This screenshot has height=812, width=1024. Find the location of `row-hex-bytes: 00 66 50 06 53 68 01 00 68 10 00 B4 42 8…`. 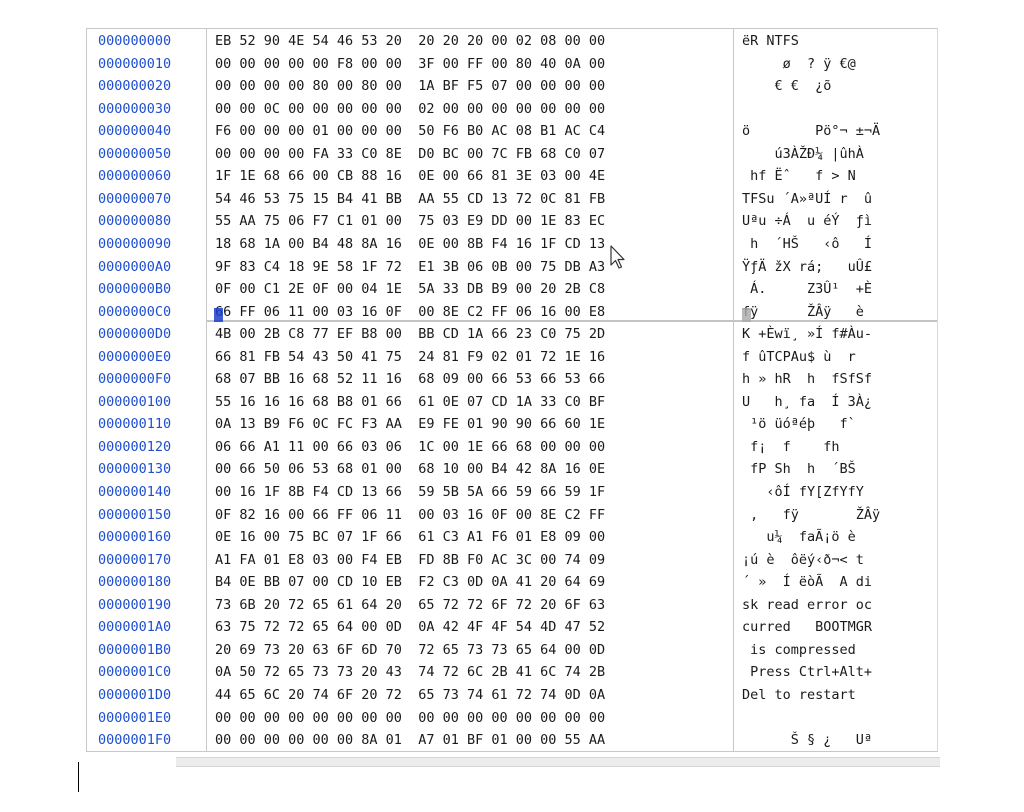

row-hex-bytes: 00 66 50 06 53 68 01 00 68 10 00 B4 42 8… is located at coordinates (472, 469).